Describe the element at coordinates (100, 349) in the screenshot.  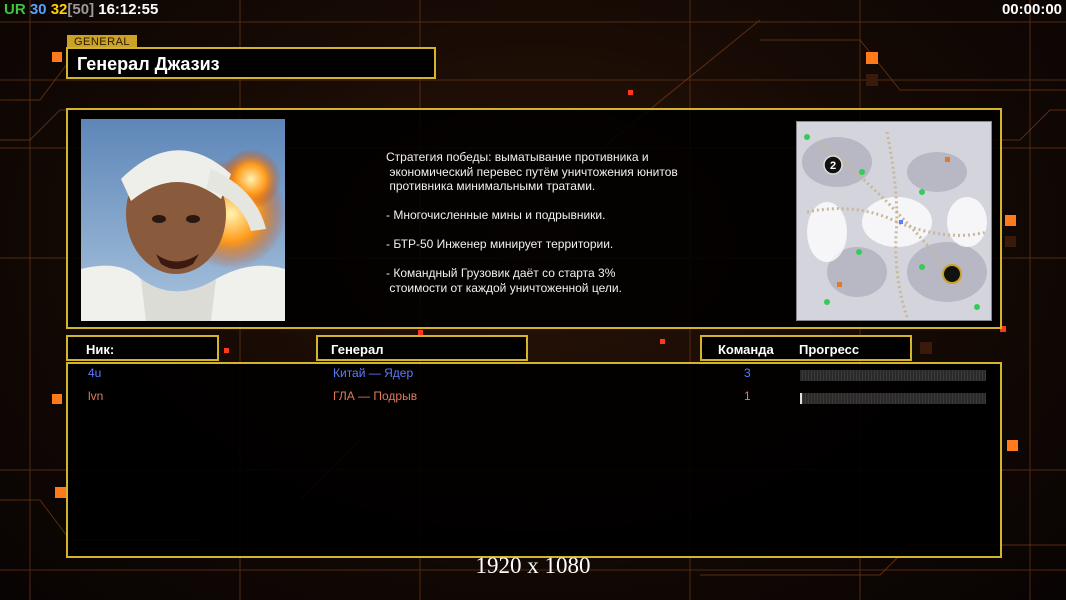
I see `header-nick-label: Ник:` at that location.